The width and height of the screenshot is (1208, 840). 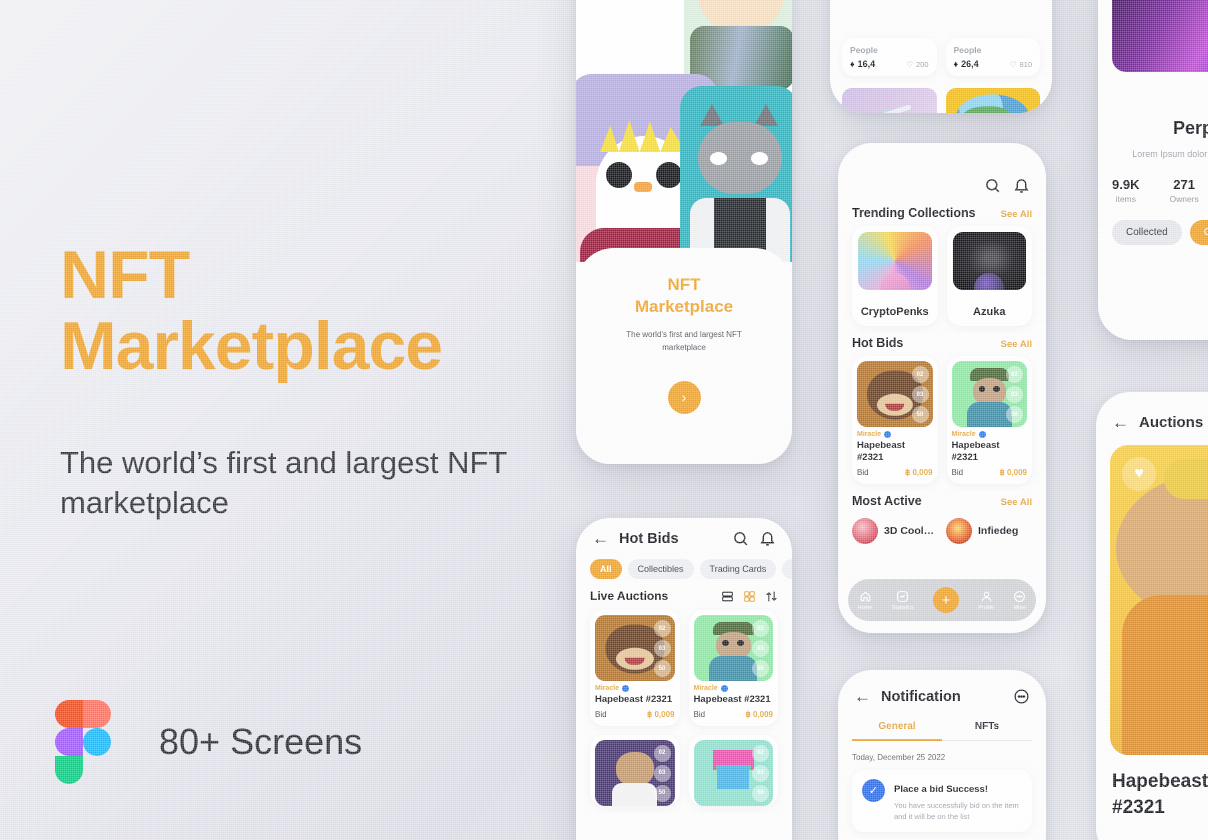 I want to click on chip-all: All, so click(x=606, y=569).